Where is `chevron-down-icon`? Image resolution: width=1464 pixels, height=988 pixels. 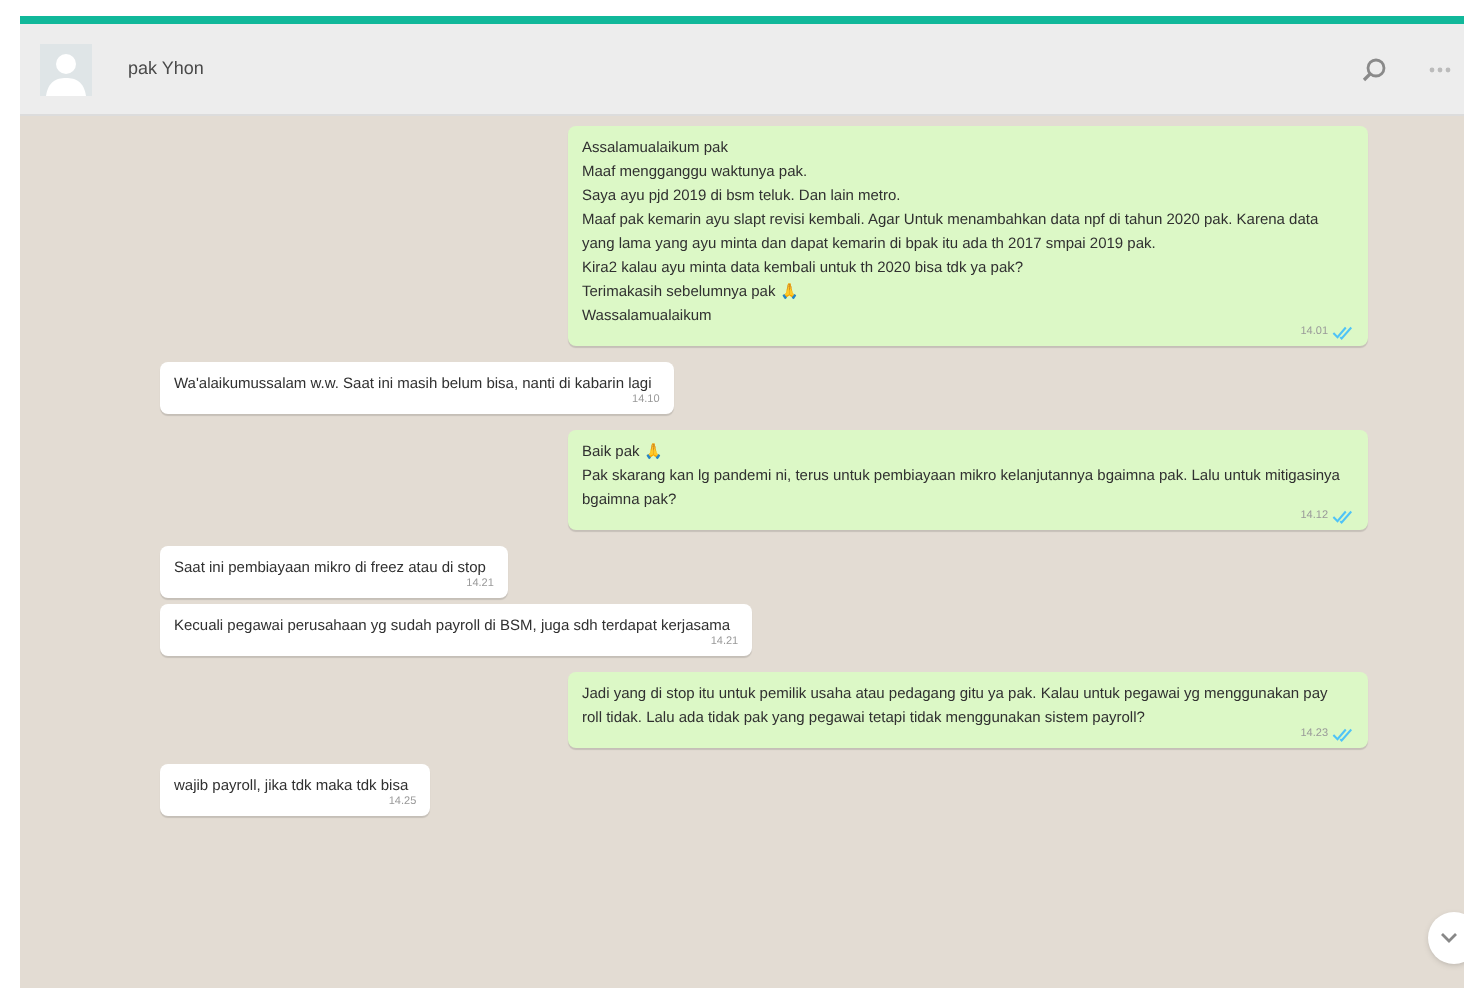 chevron-down-icon is located at coordinates (1449, 938).